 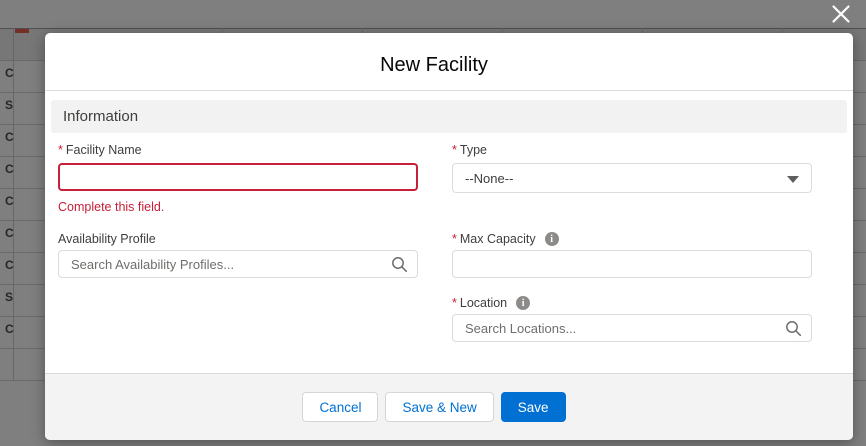 I want to click on location-field-wrap, so click(x=632, y=328).